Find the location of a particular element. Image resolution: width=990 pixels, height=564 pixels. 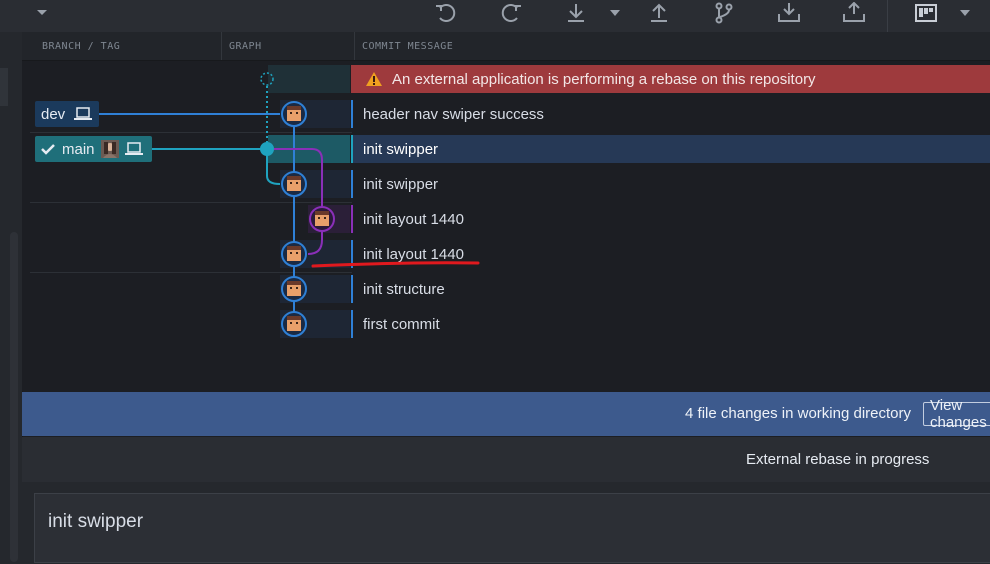

view-changes-button: View changes is located at coordinates (956, 414).